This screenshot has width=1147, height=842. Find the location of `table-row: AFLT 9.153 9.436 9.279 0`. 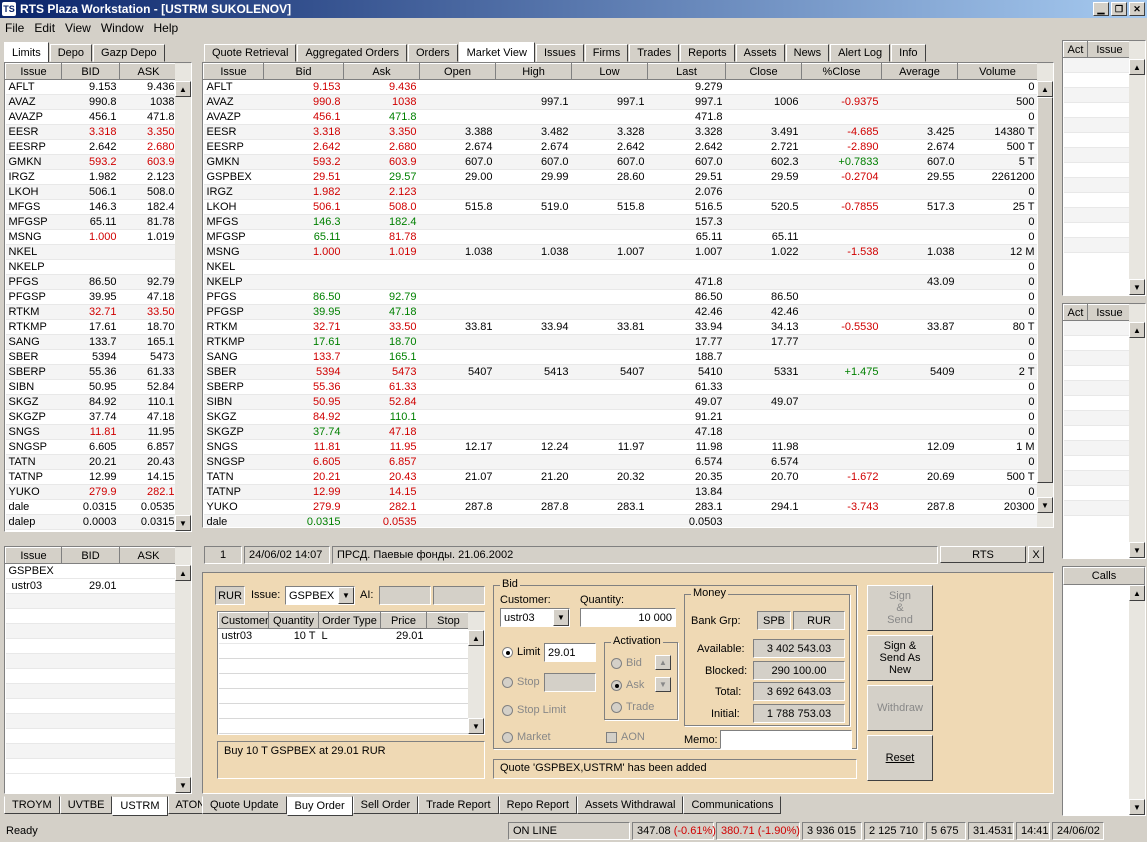

table-row: AFLT 9.153 9.436 9.279 0 is located at coordinates (620, 87).